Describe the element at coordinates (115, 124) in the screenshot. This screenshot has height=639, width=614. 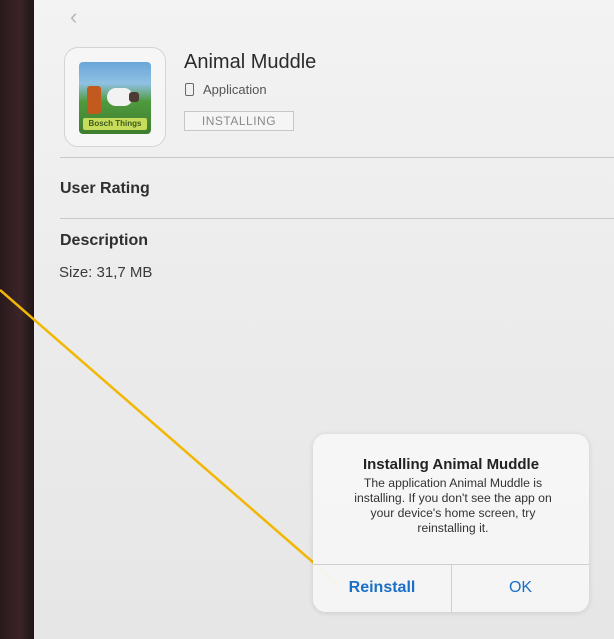
I see `app-icon-logo: Bosch Things` at that location.